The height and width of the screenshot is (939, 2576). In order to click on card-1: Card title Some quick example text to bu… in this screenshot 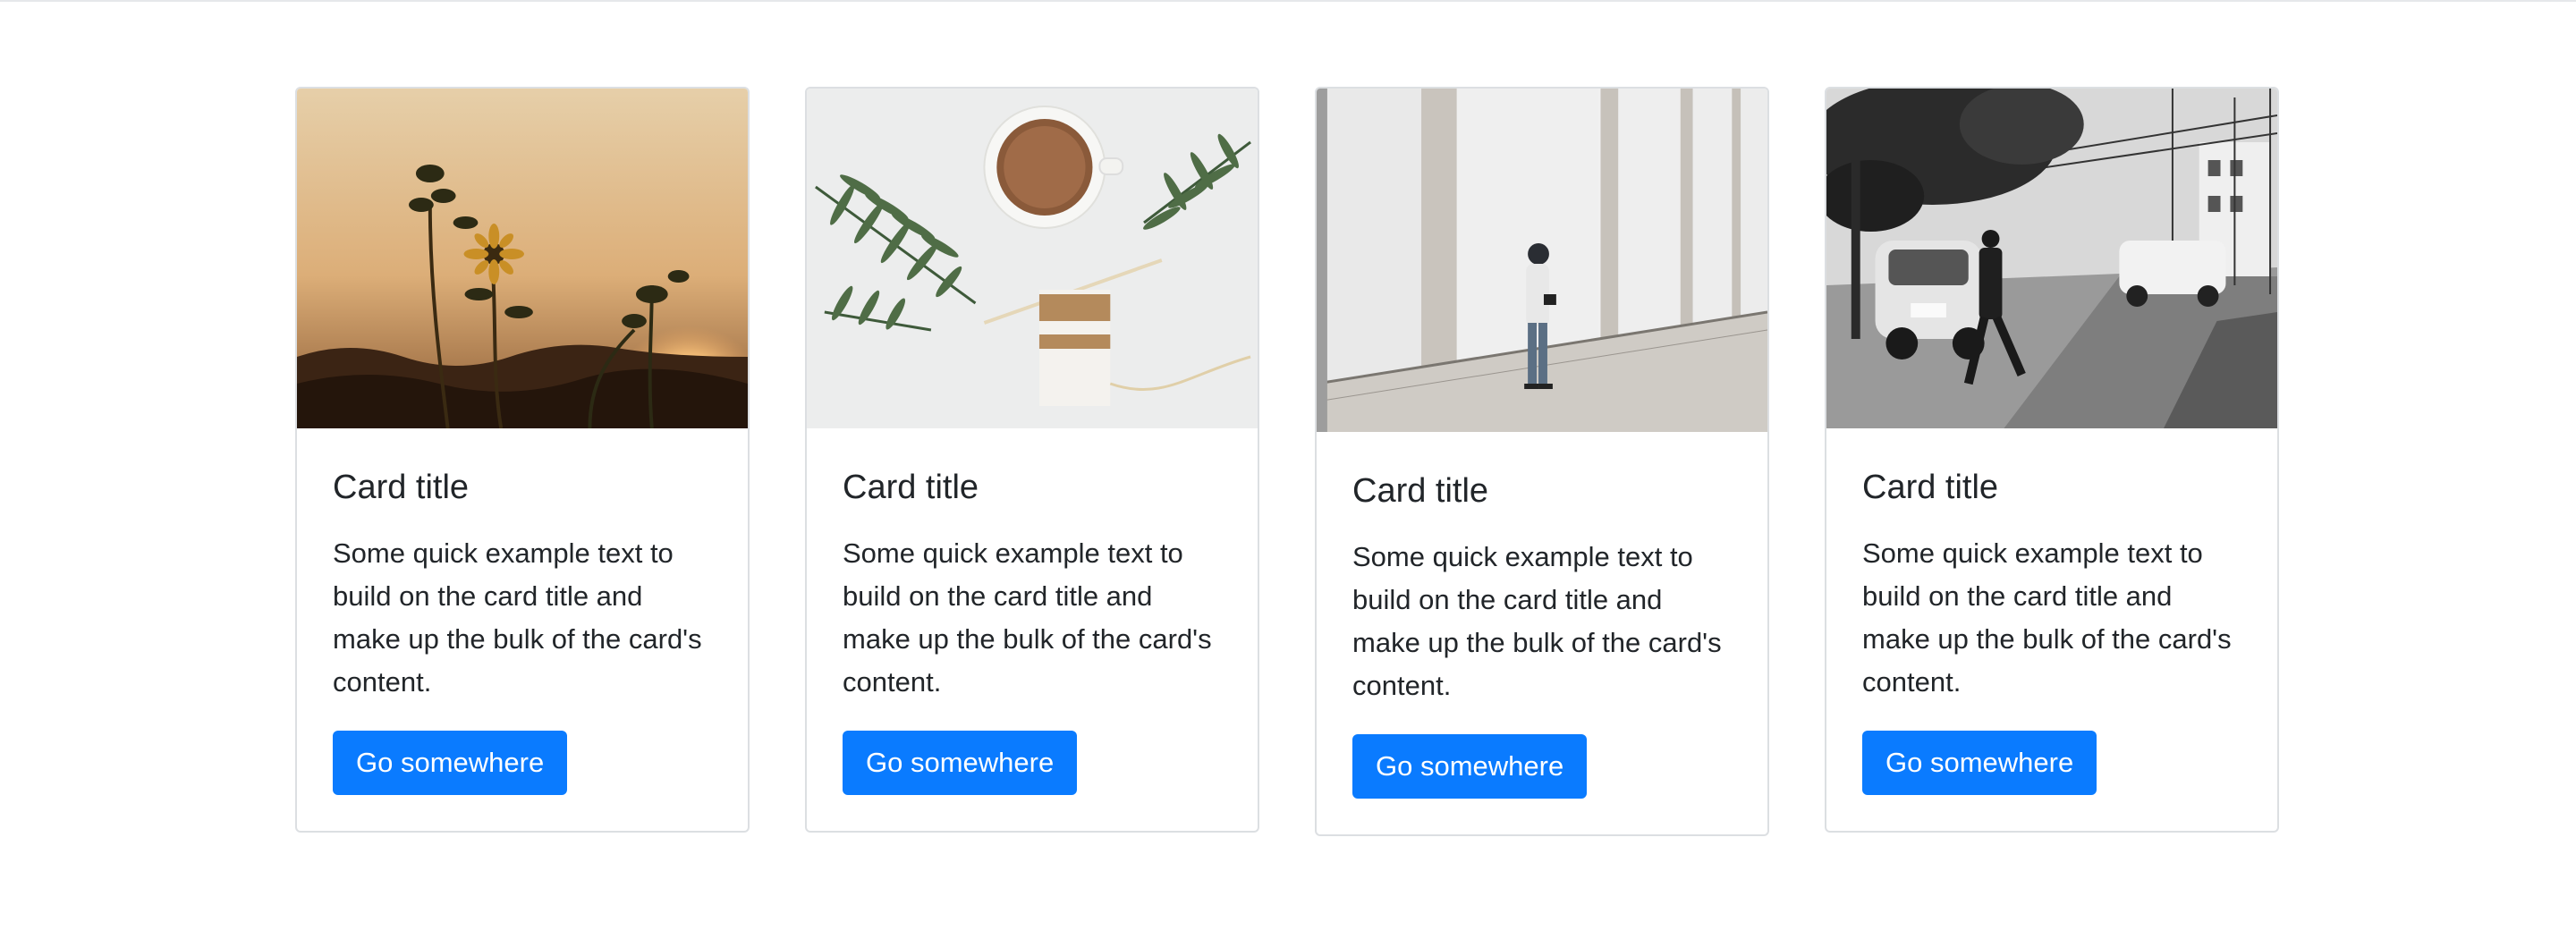, I will do `click(522, 460)`.